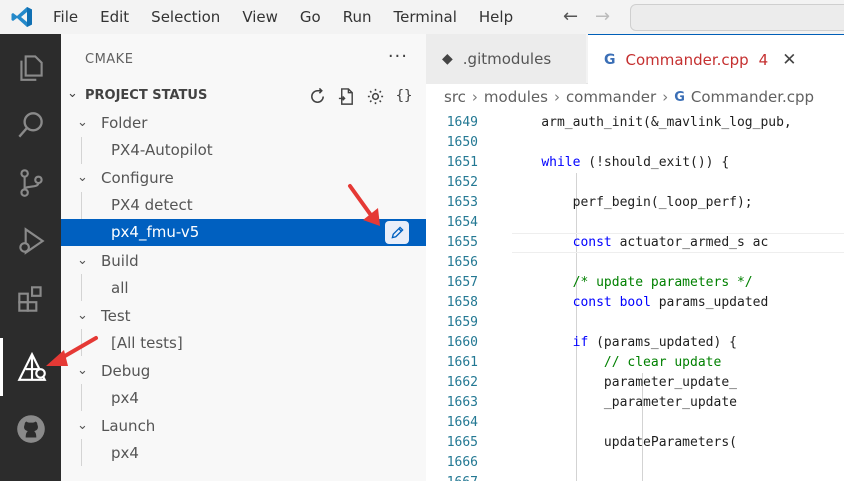  What do you see at coordinates (30, 125) in the screenshot?
I see `search-icon` at bounding box center [30, 125].